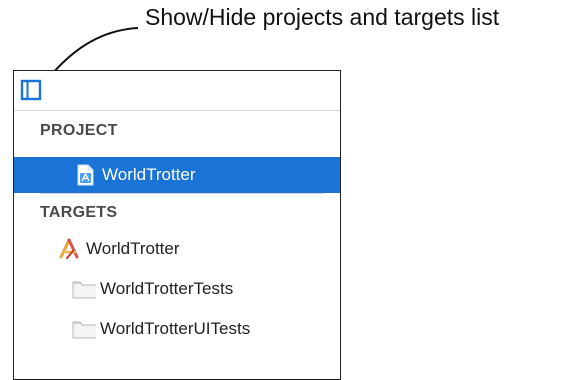  I want to click on sidebar-toggle-icon, so click(31, 90).